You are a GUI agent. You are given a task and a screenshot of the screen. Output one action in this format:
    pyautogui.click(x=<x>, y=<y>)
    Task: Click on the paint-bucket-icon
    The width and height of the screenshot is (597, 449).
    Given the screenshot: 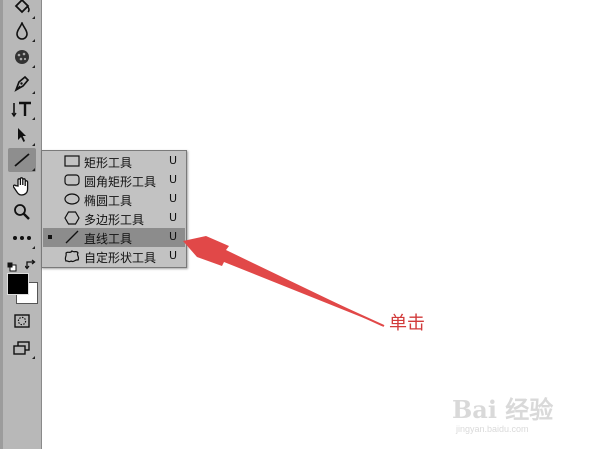 What is the action you would take?
    pyautogui.click(x=22, y=7)
    